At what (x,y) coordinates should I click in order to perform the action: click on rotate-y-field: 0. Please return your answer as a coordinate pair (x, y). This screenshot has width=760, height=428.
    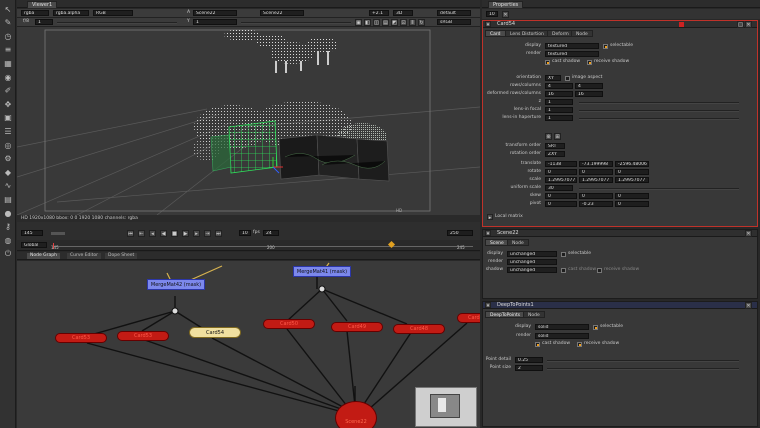
    Looking at the image, I should click on (596, 172).